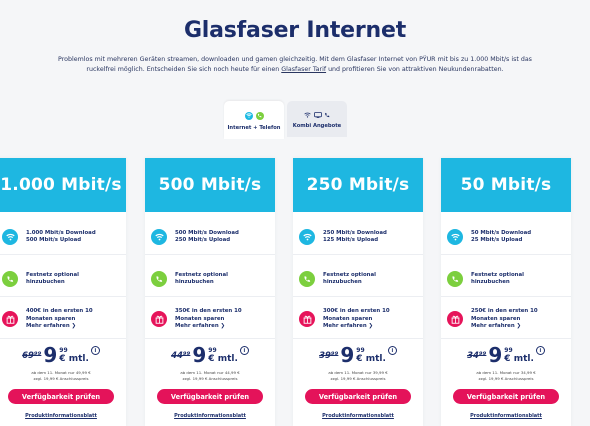 The width and height of the screenshot is (590, 426). I want to click on price-block: 34⁹⁹ 9 99 € mtl. i, so click(506, 355).